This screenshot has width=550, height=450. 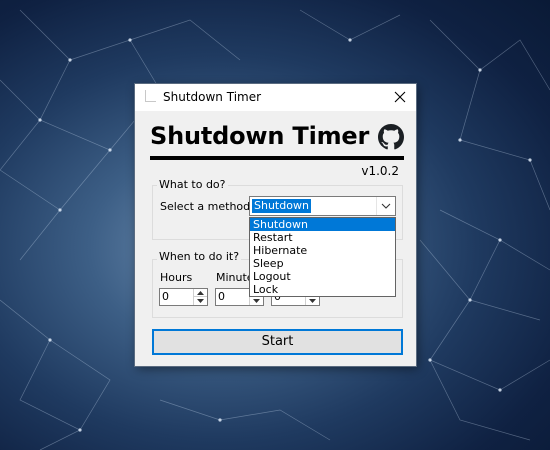 I want to click on hours-label: Hours, so click(x=176, y=277).